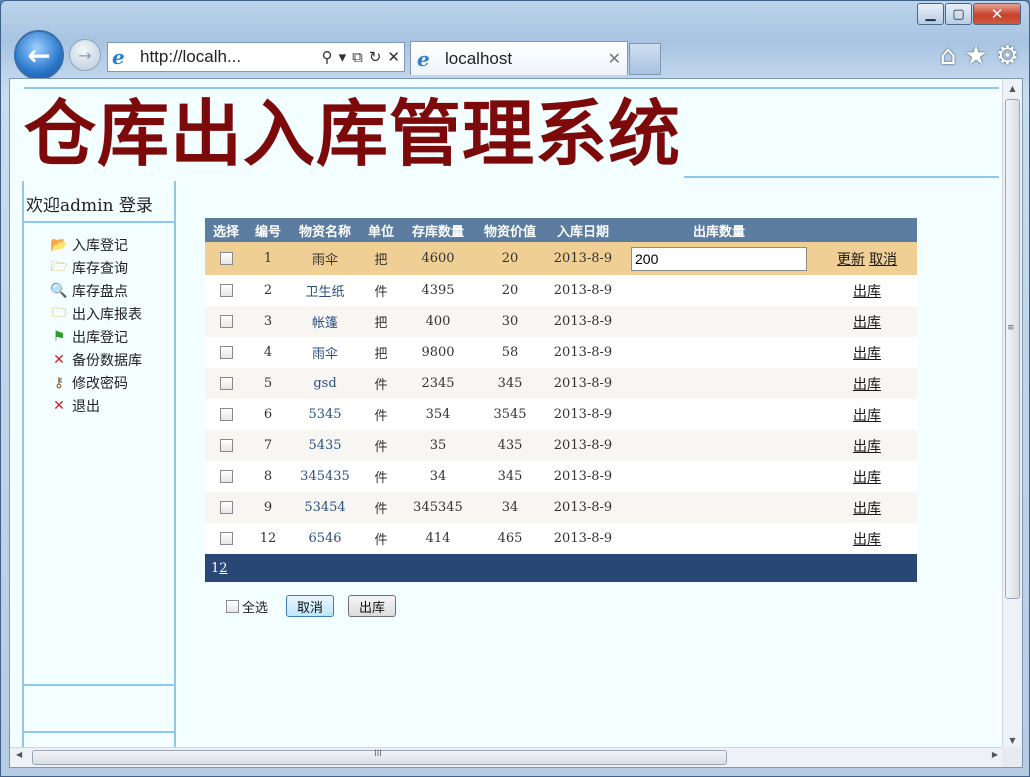 The width and height of the screenshot is (1030, 777). I want to click on grid-header-row: 选择 编号 物资名称 单位 存库数量 物资价值 入库日期 出库数量, so click(561, 230).